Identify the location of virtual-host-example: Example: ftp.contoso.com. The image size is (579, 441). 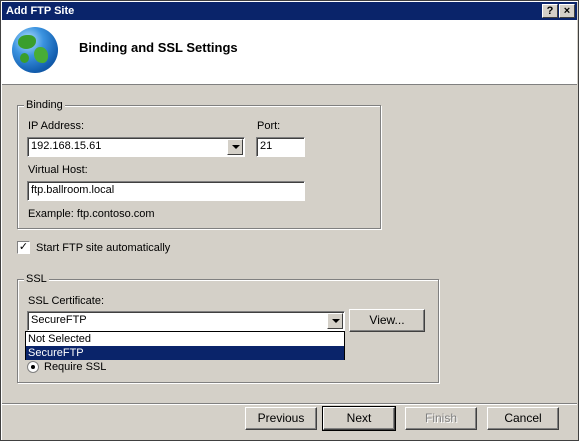
(91, 214).